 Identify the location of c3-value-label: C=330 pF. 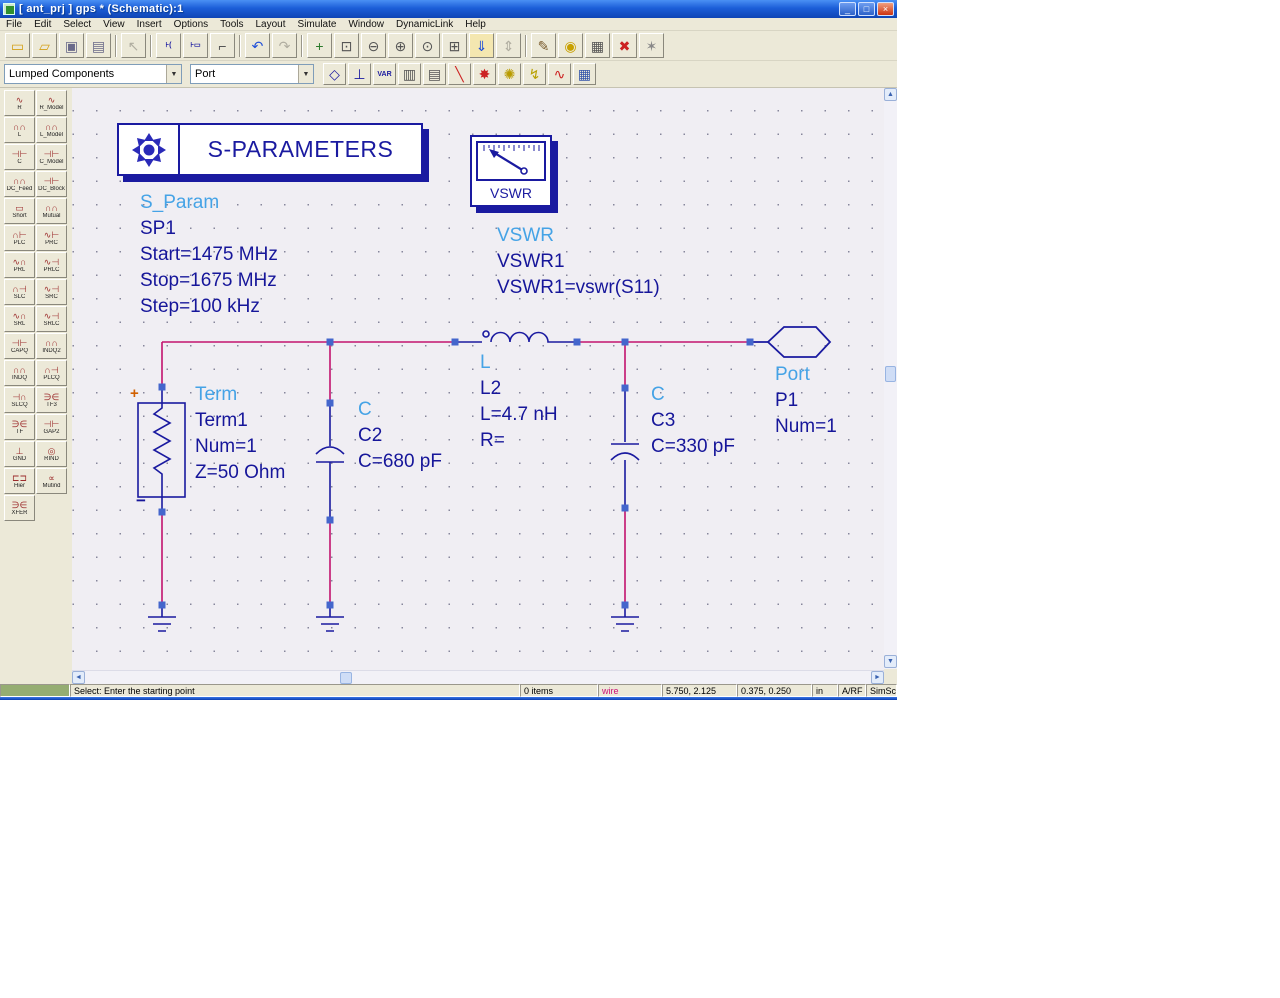
(693, 447).